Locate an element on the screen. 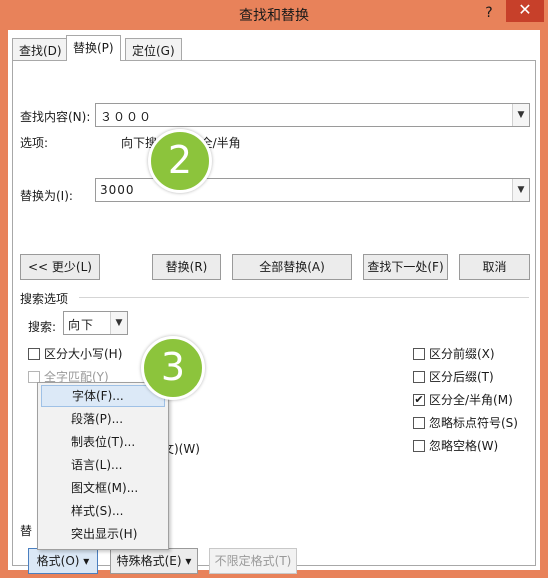 This screenshot has height=578, width=548. special-format-button: 特殊格式(E) ▾ is located at coordinates (154, 561).